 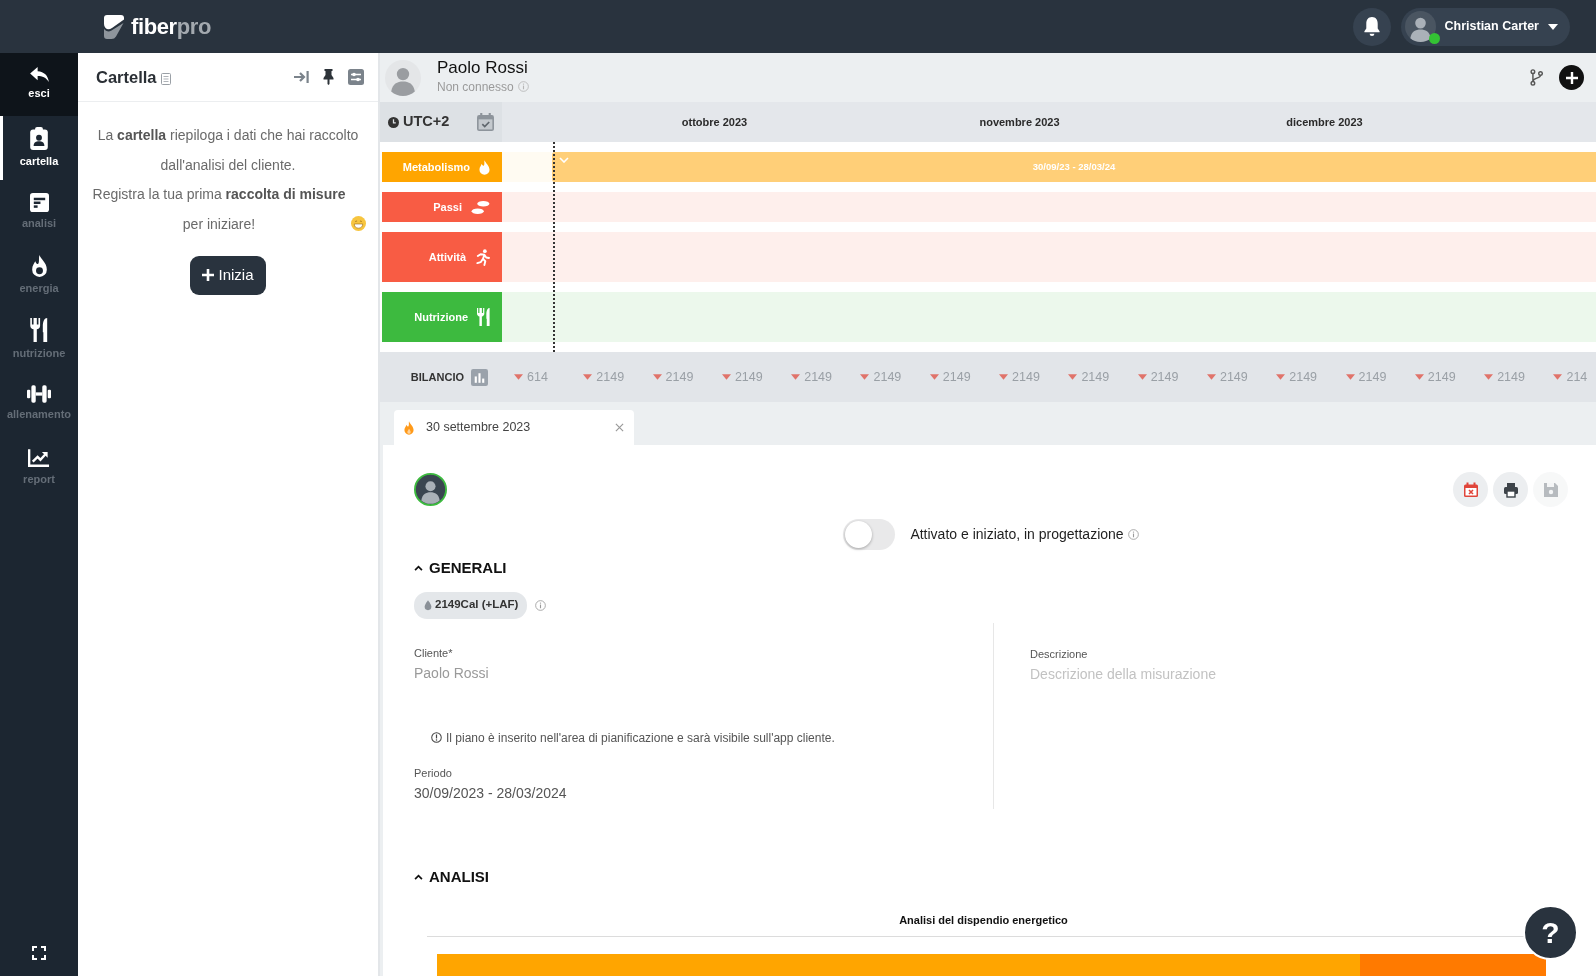 What do you see at coordinates (1470, 489) in the screenshot?
I see `calendar-remove-button` at bounding box center [1470, 489].